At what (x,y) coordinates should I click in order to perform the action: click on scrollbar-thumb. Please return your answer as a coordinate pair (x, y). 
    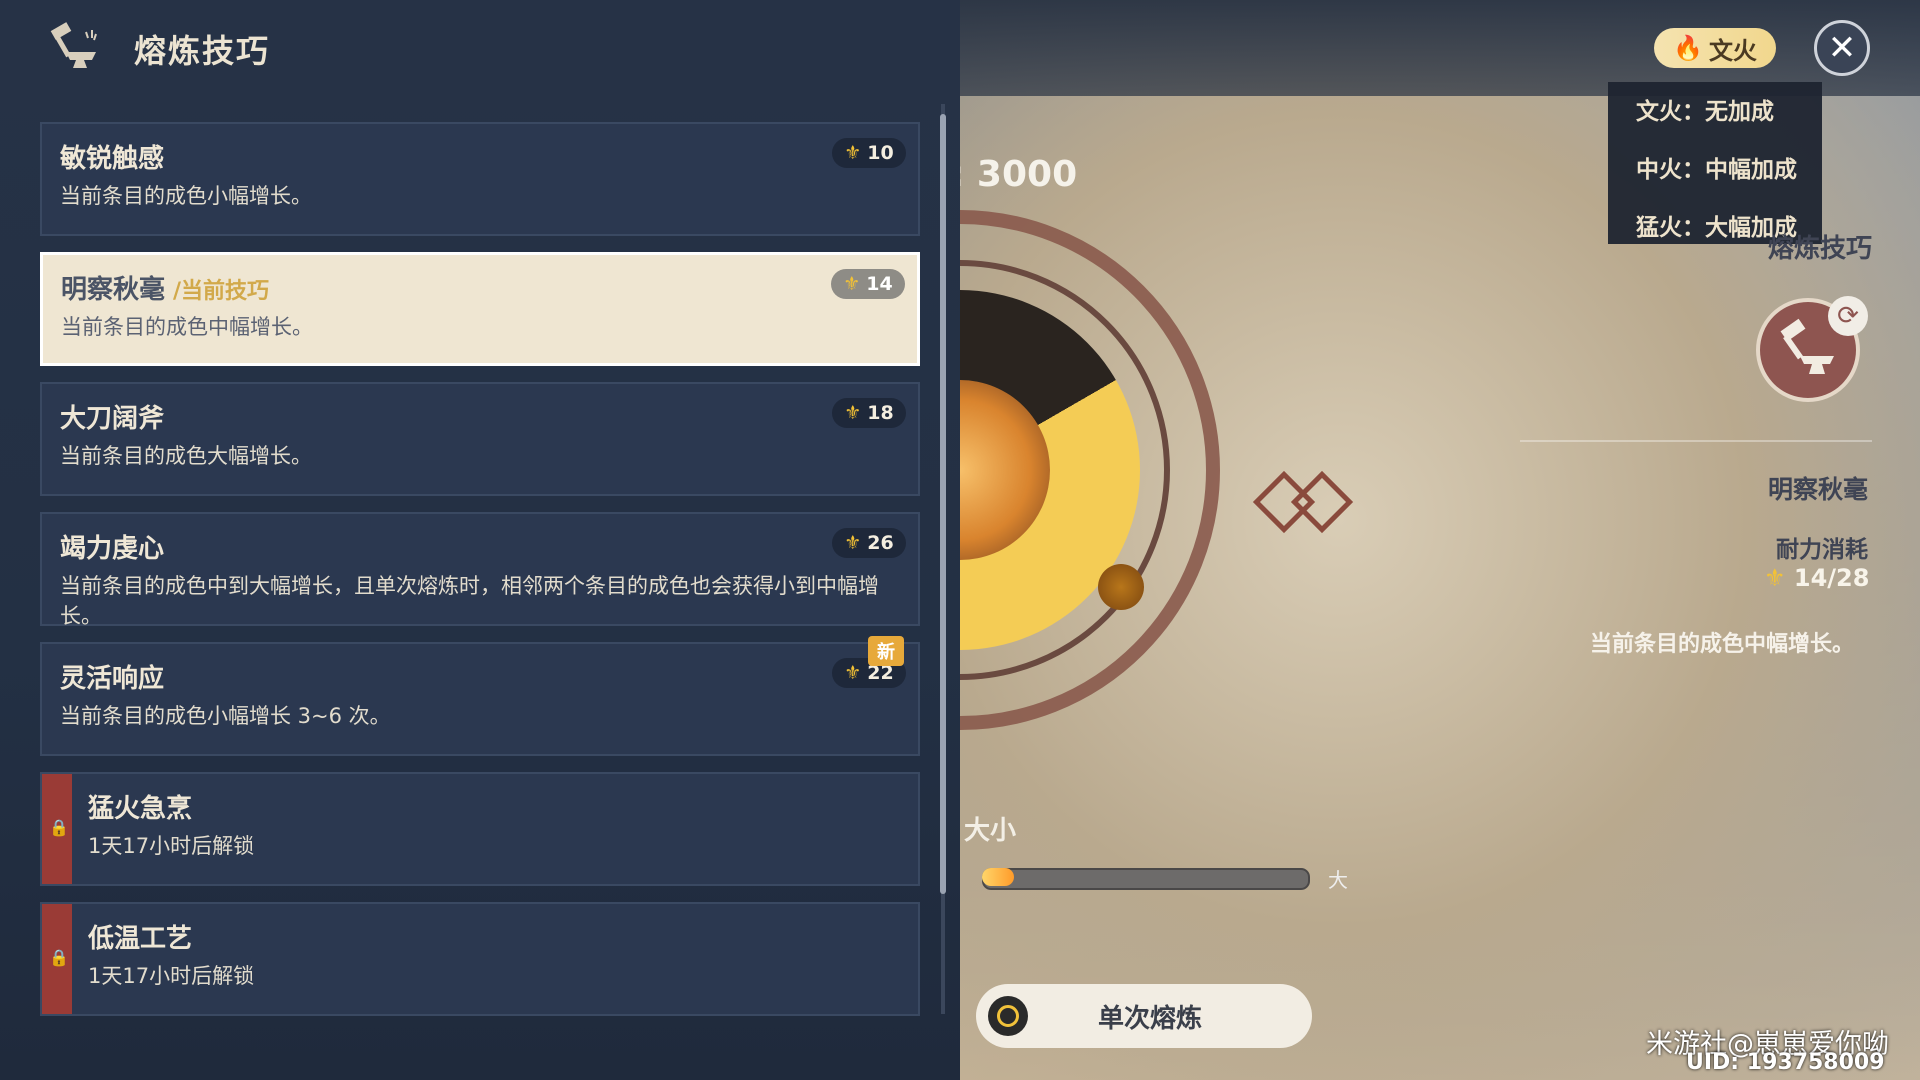
    Looking at the image, I should click on (943, 504).